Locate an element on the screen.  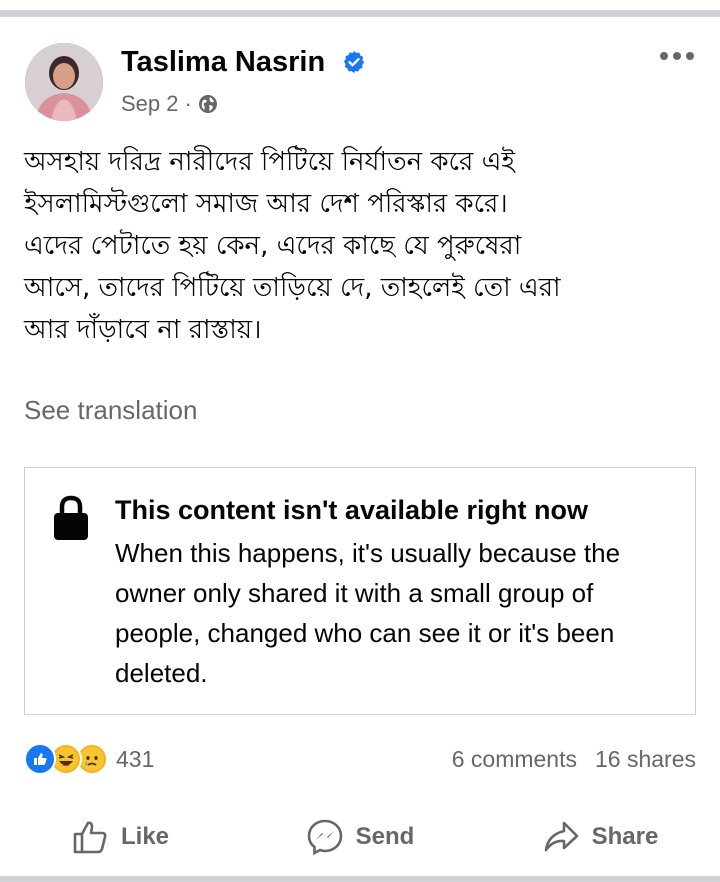
author-name: Taslima Nasrin is located at coordinates (223, 62).